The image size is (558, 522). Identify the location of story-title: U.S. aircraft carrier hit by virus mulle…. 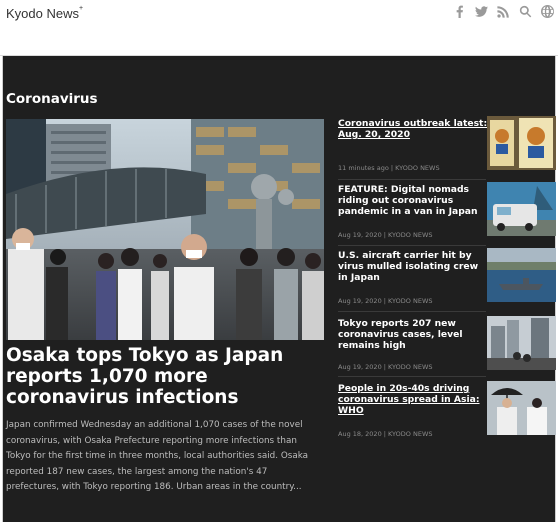
(413, 266).